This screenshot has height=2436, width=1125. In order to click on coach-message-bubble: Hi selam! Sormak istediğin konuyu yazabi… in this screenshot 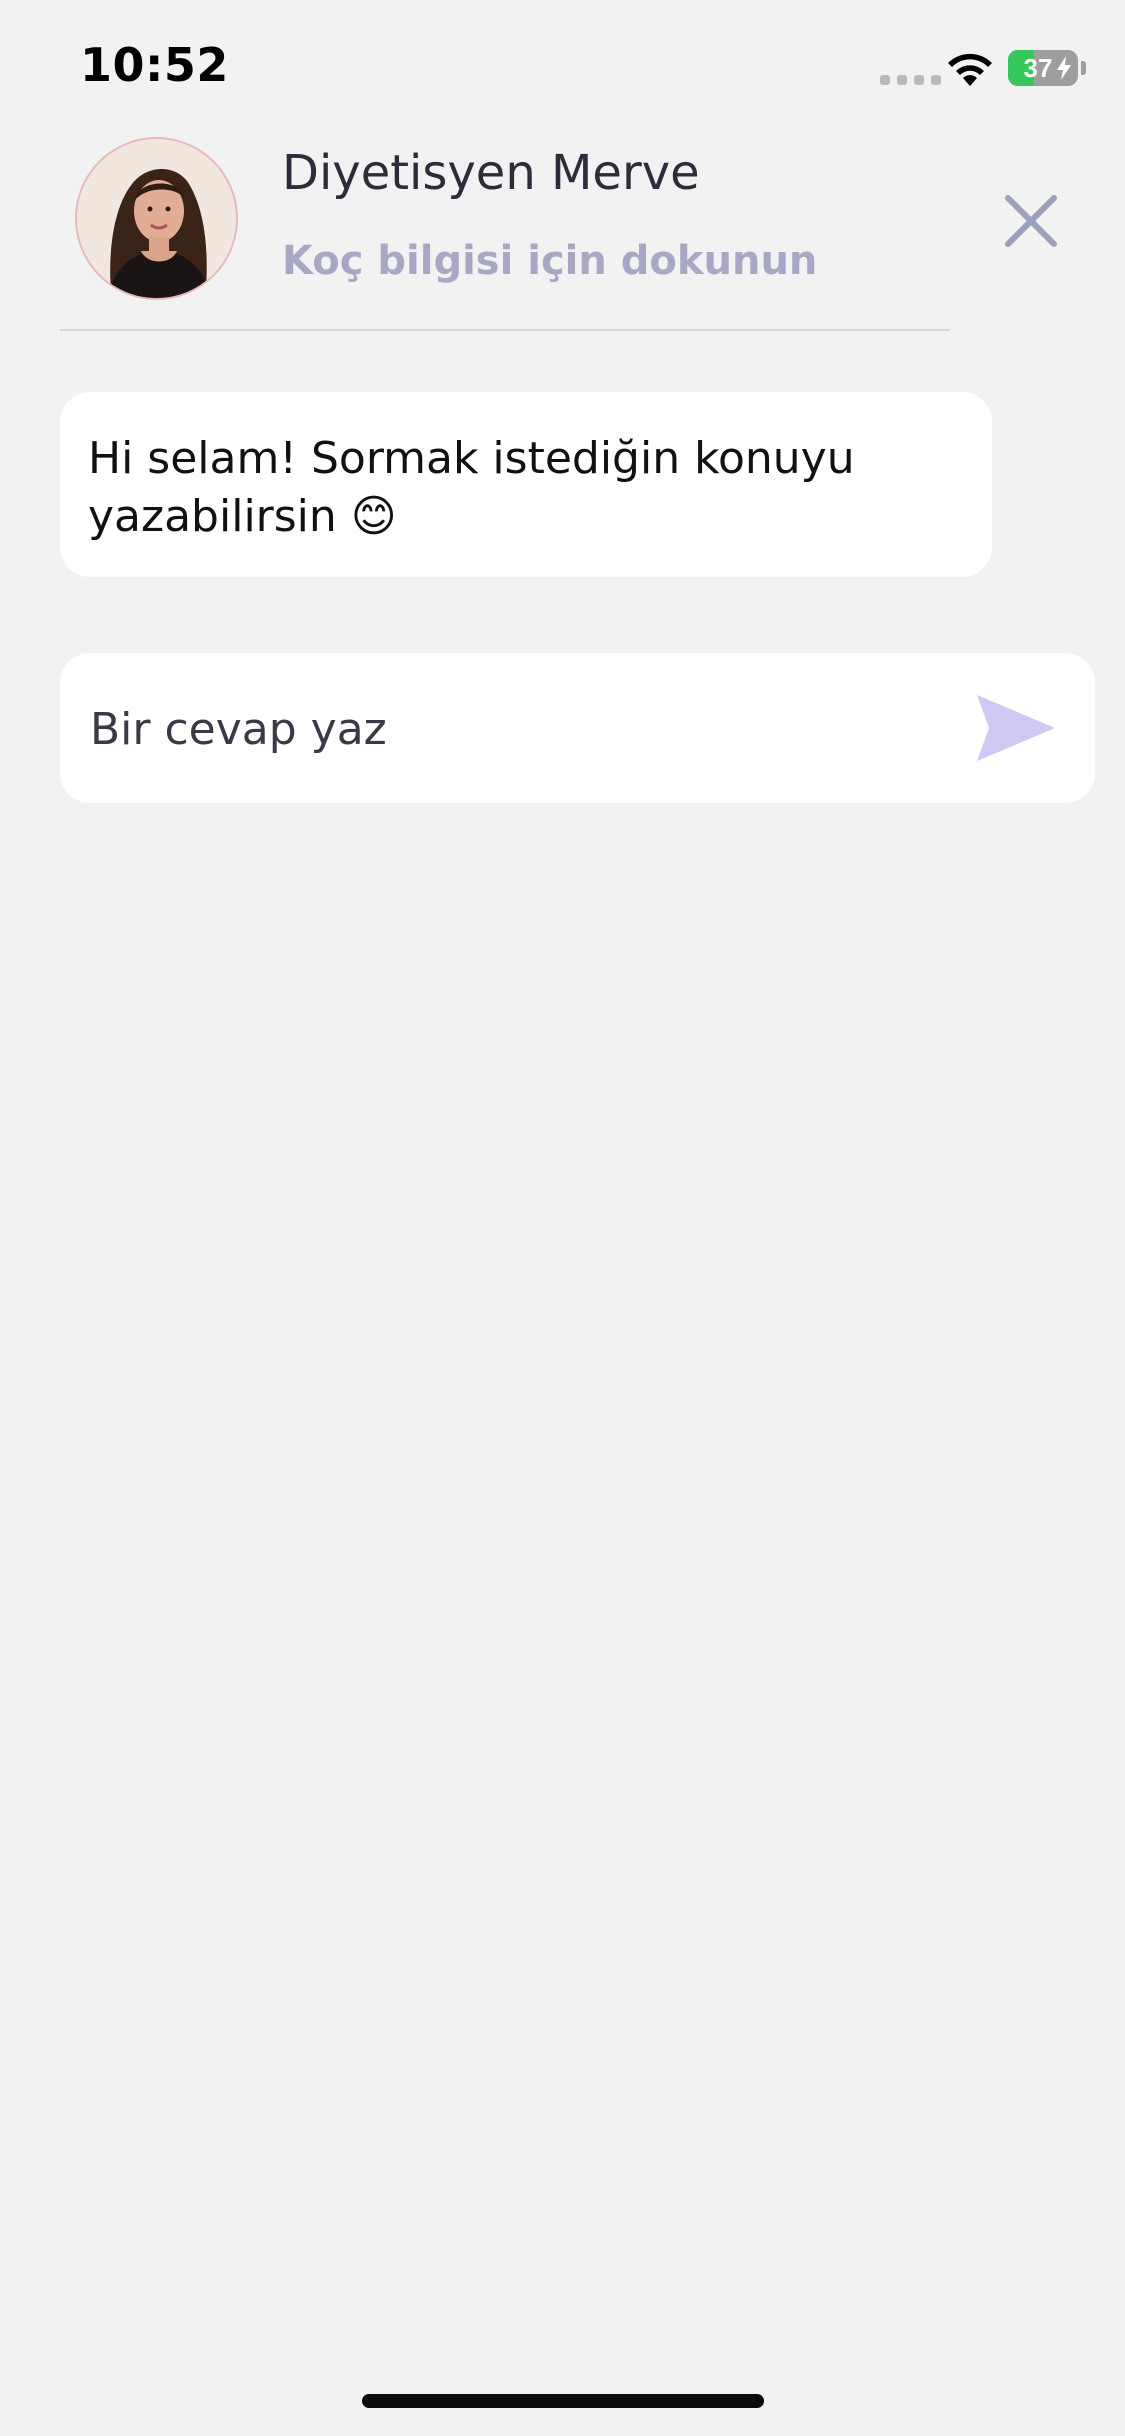, I will do `click(526, 484)`.